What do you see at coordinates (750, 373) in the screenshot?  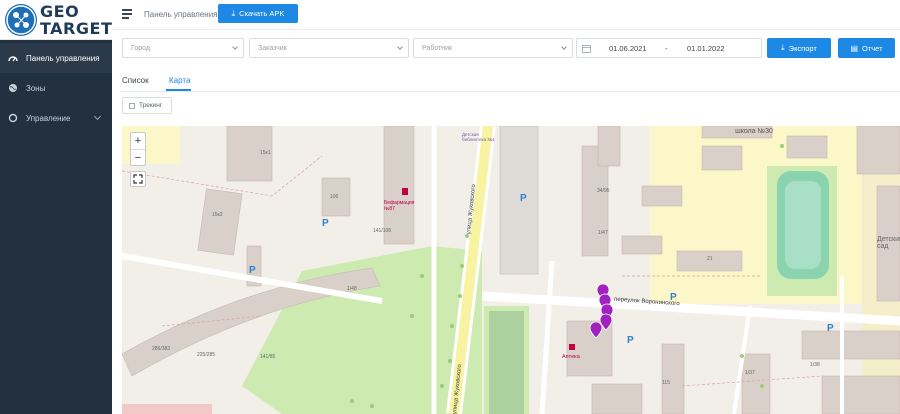 I see `house-number: 1/37` at bounding box center [750, 373].